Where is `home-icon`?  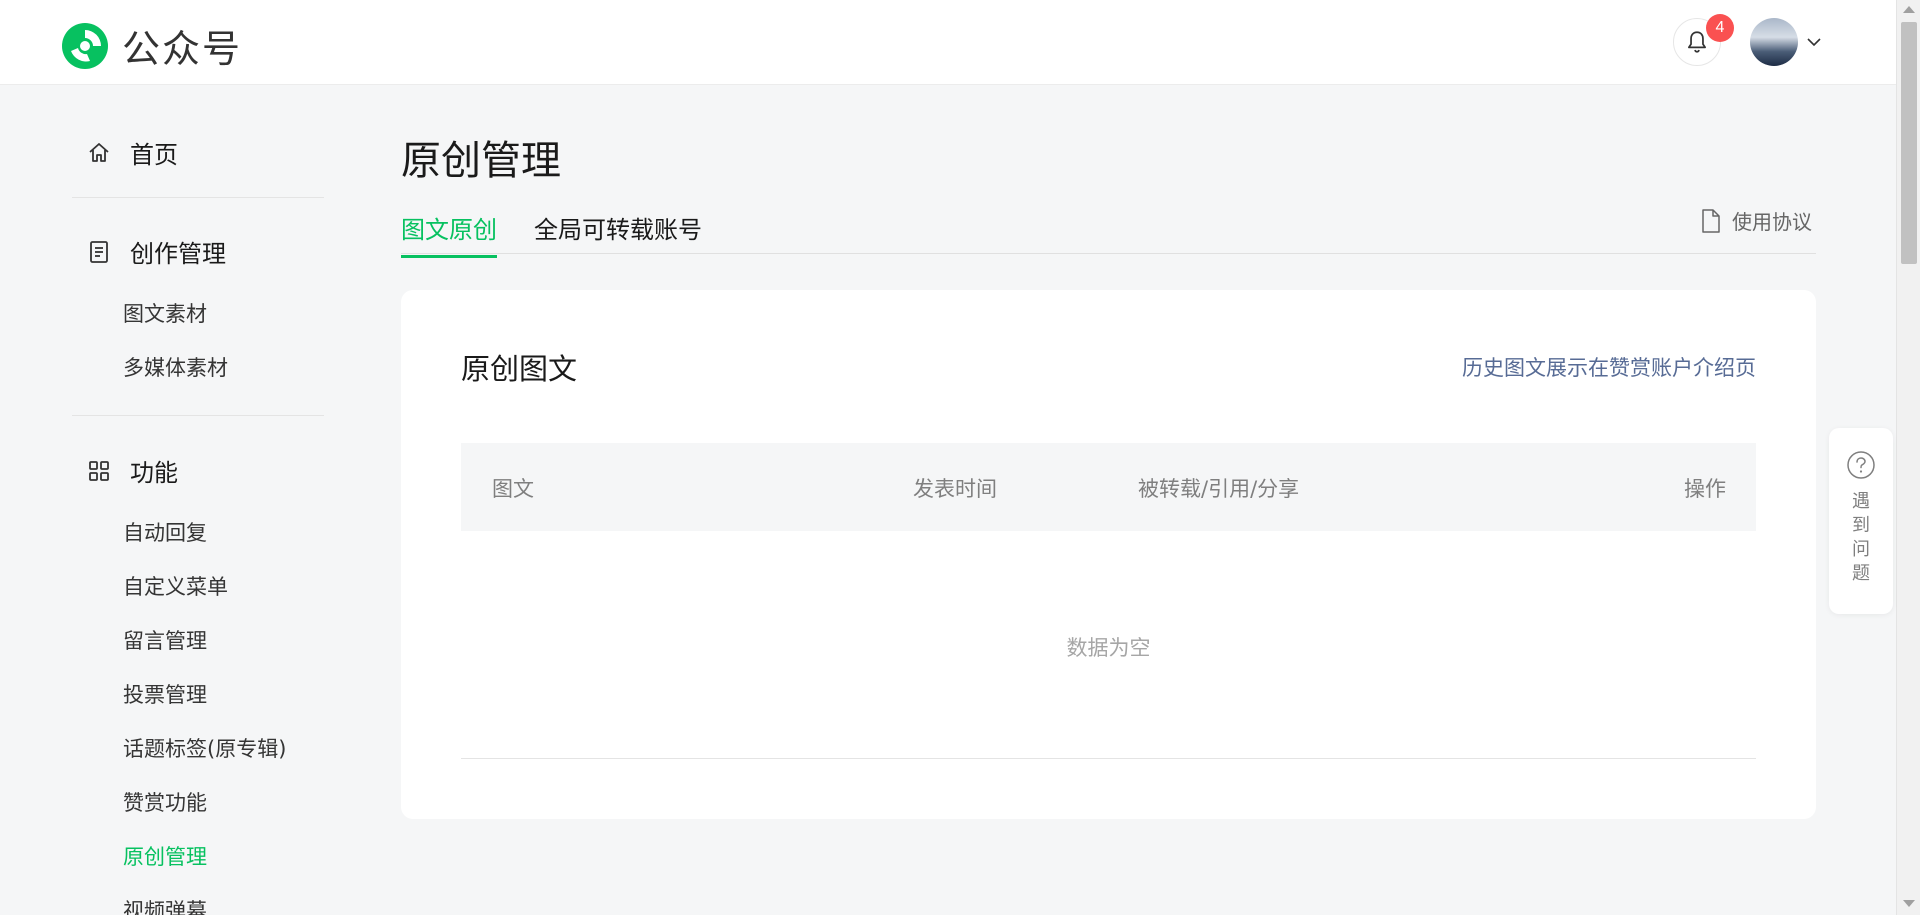
home-icon is located at coordinates (99, 152).